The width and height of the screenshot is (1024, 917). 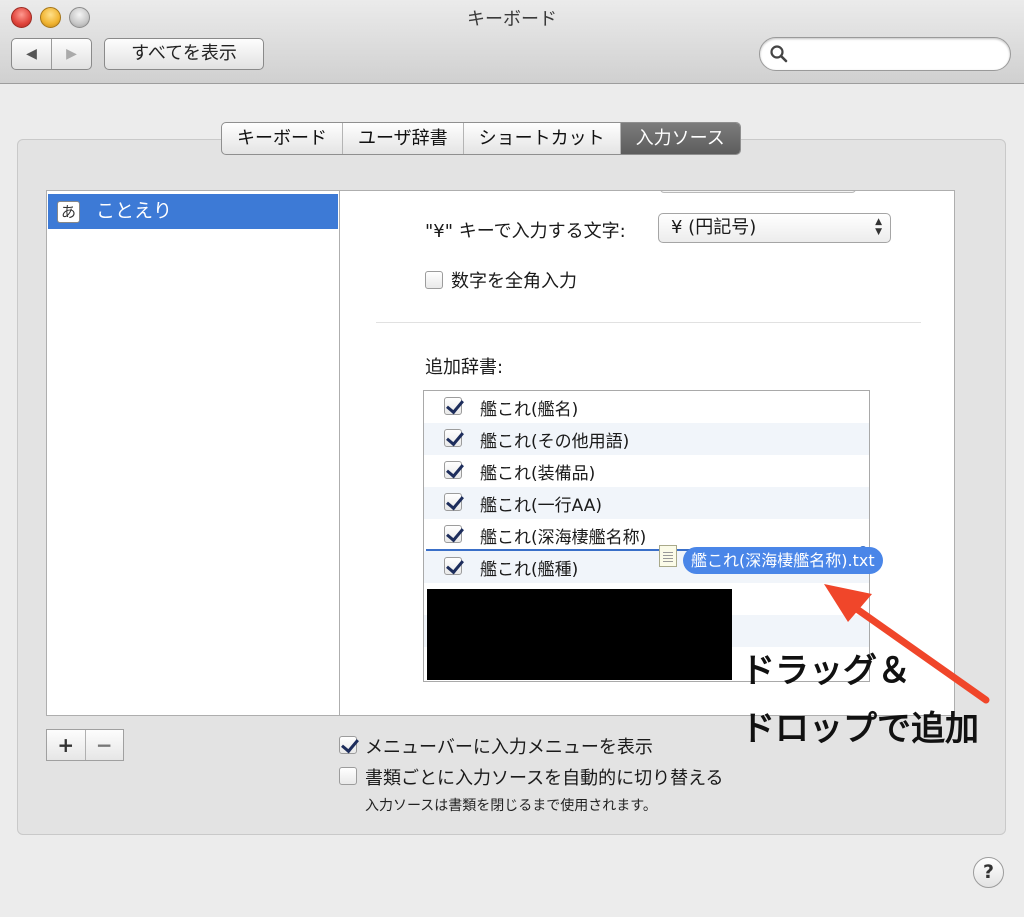 I want to click on text-file-icon, so click(x=668, y=556).